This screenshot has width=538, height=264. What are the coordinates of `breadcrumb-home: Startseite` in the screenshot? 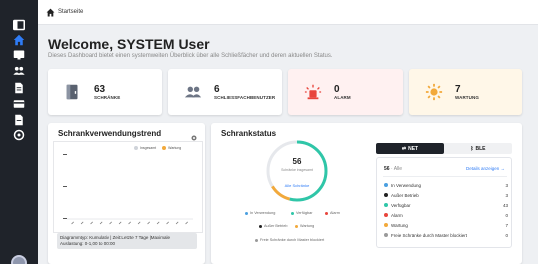 It's located at (70, 12).